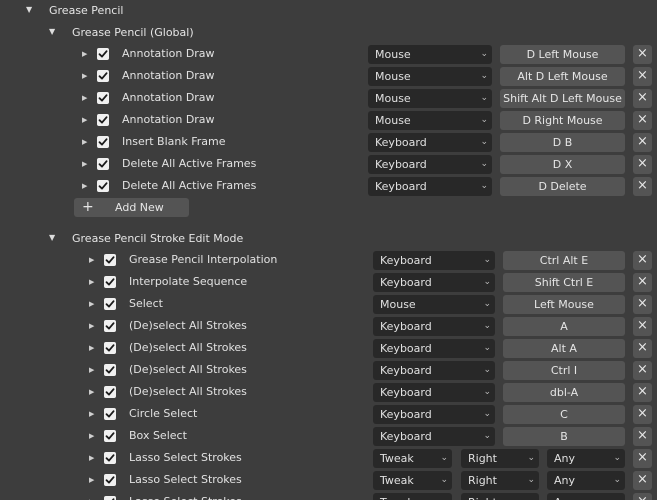  Describe the element at coordinates (328, 32) in the screenshot. I see `section-grease-pencil-global: ▼ Grease Pencil (Global)` at that location.